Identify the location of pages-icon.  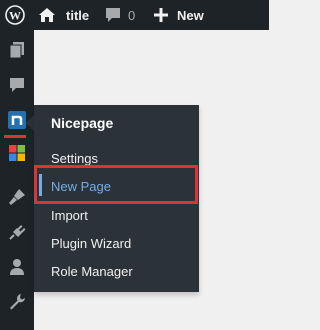
(17, 50).